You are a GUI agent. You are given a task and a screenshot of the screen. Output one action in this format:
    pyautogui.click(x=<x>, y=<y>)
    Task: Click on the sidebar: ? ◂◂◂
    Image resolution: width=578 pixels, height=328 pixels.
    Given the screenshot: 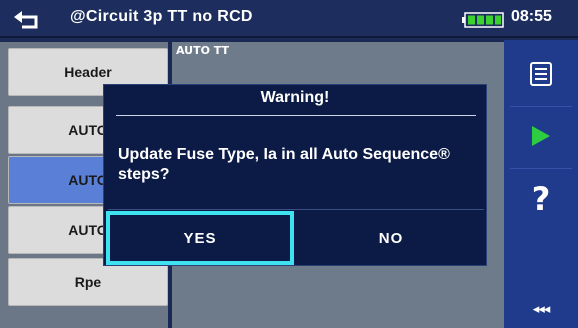 What is the action you would take?
    pyautogui.click(x=541, y=184)
    